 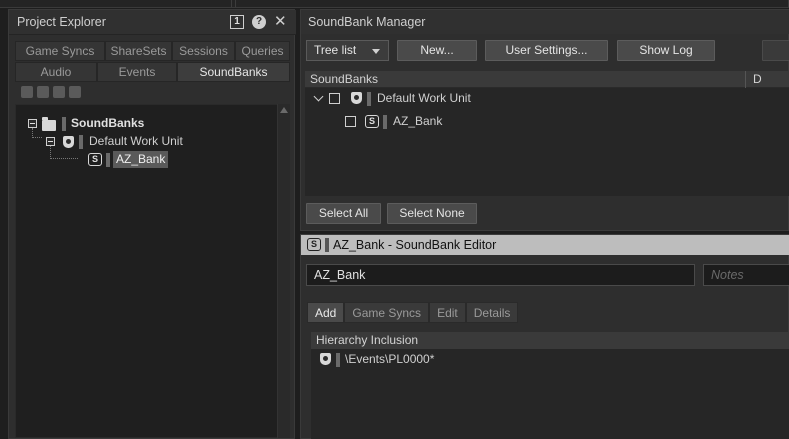 What do you see at coordinates (203, 51) in the screenshot?
I see `tab-sessions: Sessions` at bounding box center [203, 51].